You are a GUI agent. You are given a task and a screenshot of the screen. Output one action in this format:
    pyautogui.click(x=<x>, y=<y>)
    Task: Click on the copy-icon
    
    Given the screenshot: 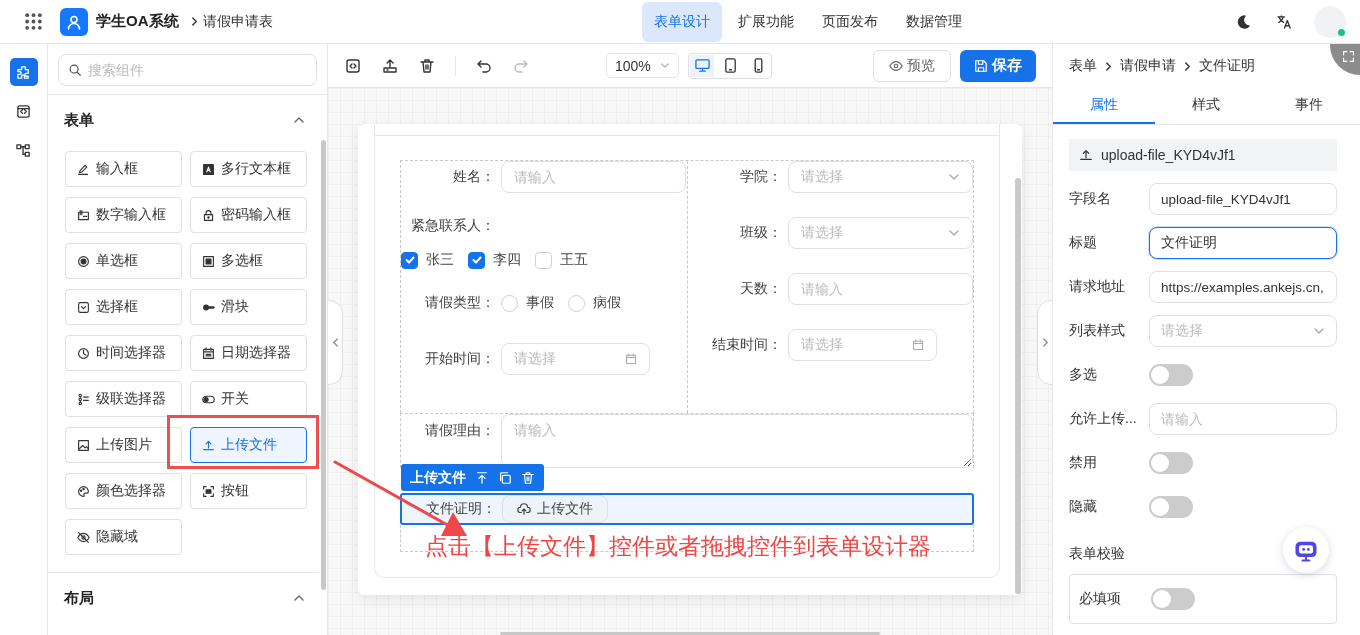 What is the action you would take?
    pyautogui.click(x=505, y=477)
    